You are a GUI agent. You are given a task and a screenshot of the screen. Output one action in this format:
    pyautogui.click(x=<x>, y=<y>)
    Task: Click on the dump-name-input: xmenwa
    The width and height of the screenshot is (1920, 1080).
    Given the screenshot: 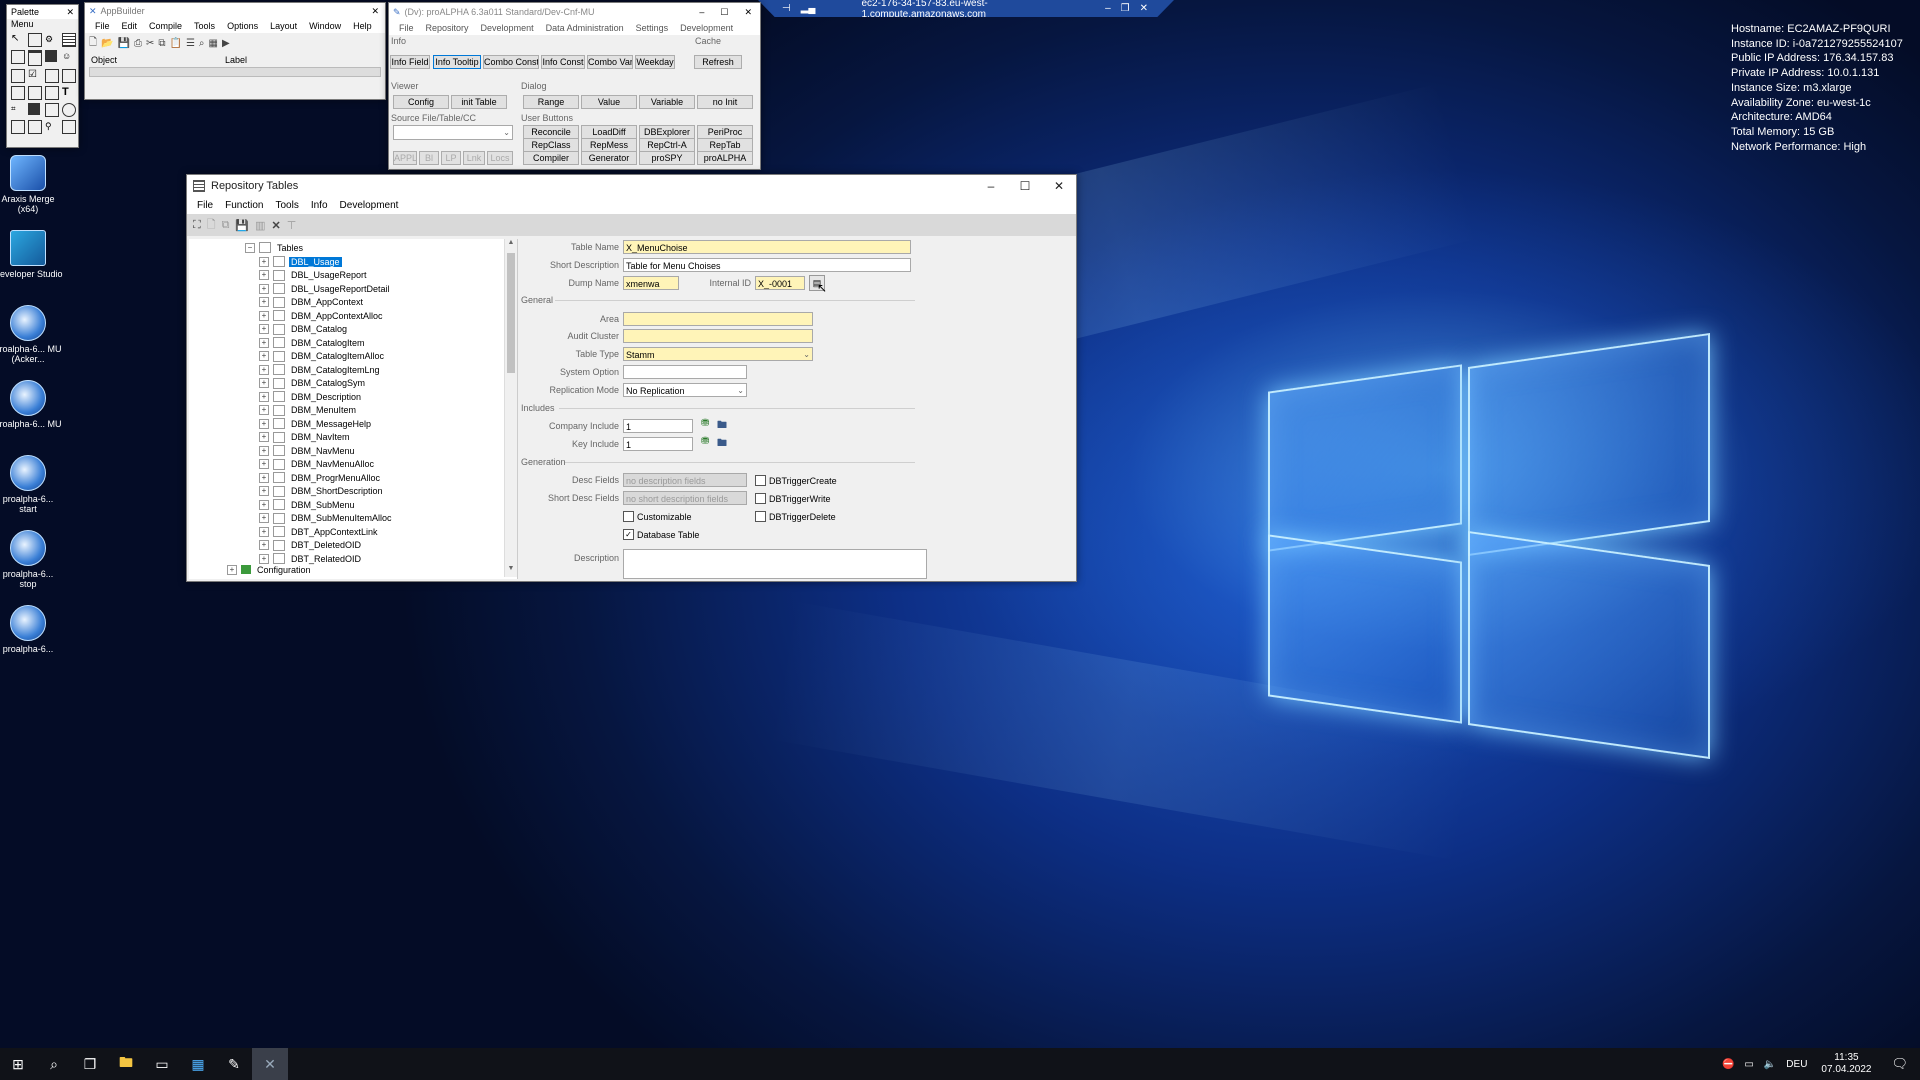 What is the action you would take?
    pyautogui.click(x=651, y=283)
    